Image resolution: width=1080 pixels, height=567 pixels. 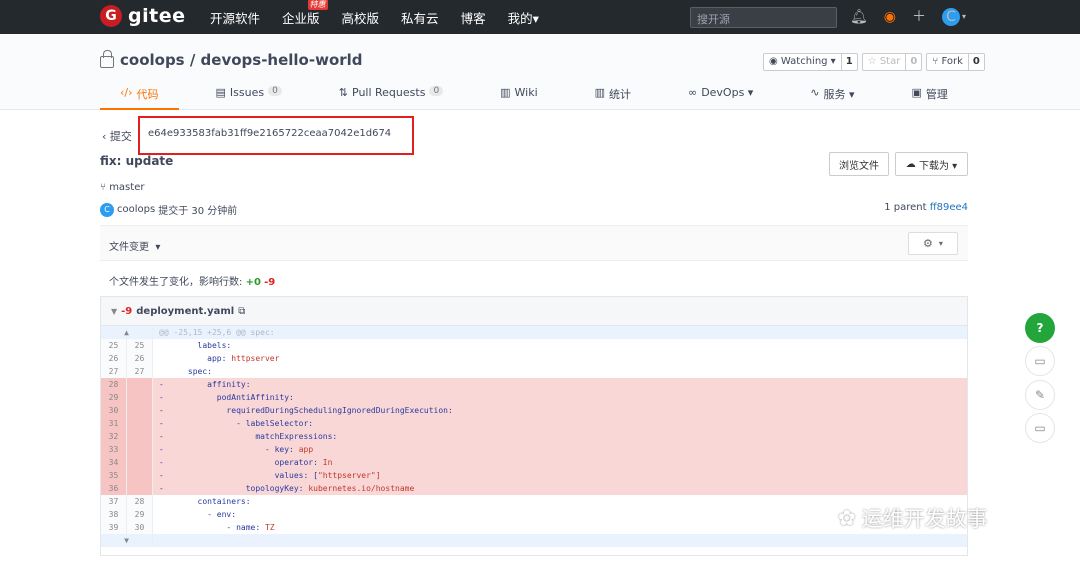 What do you see at coordinates (205, 384) in the screenshot?
I see `code-text: - affinity:` at bounding box center [205, 384].